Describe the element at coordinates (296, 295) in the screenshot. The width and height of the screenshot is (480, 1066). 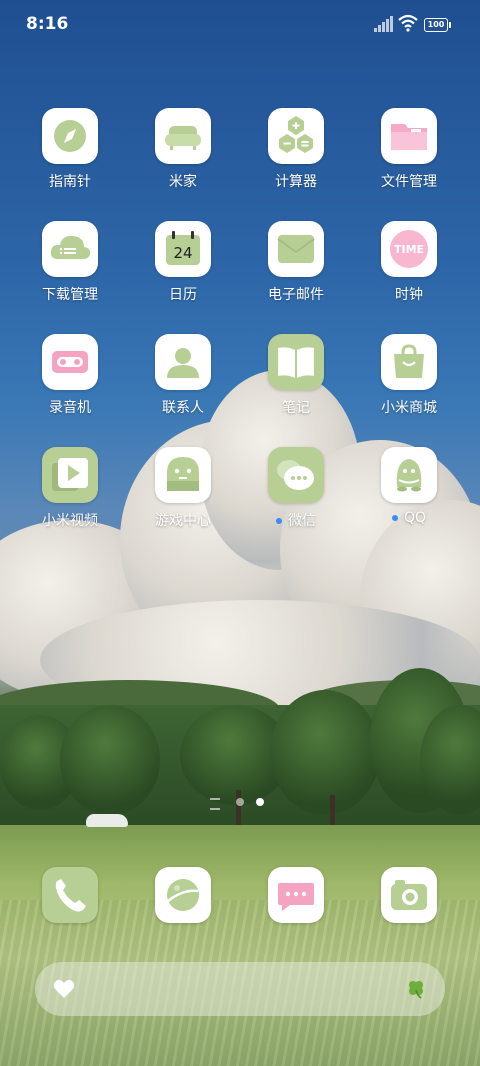
I see `app-label: 电子邮件` at that location.